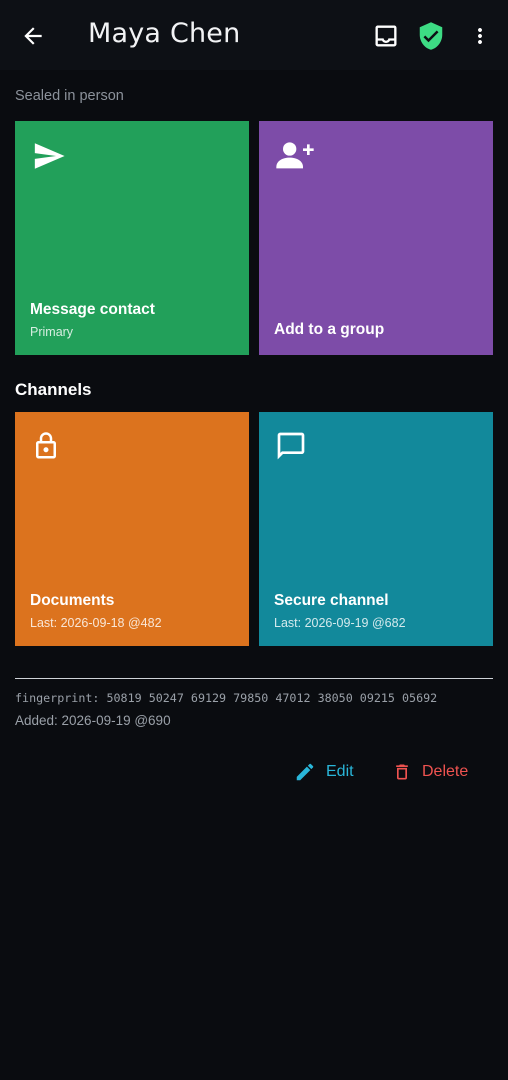 The image size is (508, 1080). Describe the element at coordinates (132, 529) in the screenshot. I see `channel-tile-documents: Documents Last: 2026-09-18 @482` at that location.